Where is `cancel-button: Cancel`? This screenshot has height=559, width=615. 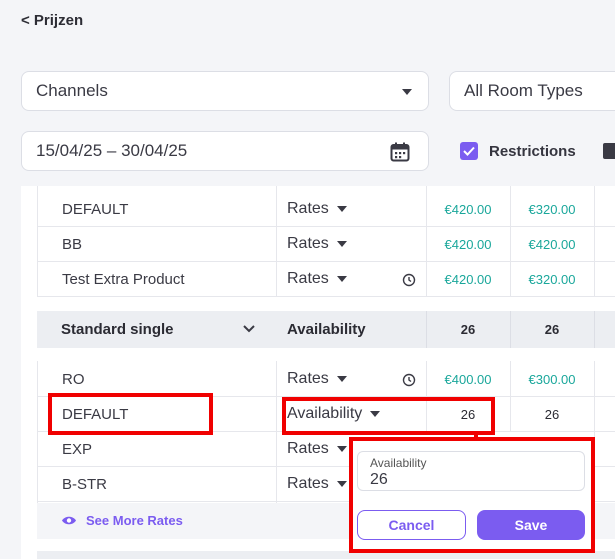 cancel-button: Cancel is located at coordinates (411, 525).